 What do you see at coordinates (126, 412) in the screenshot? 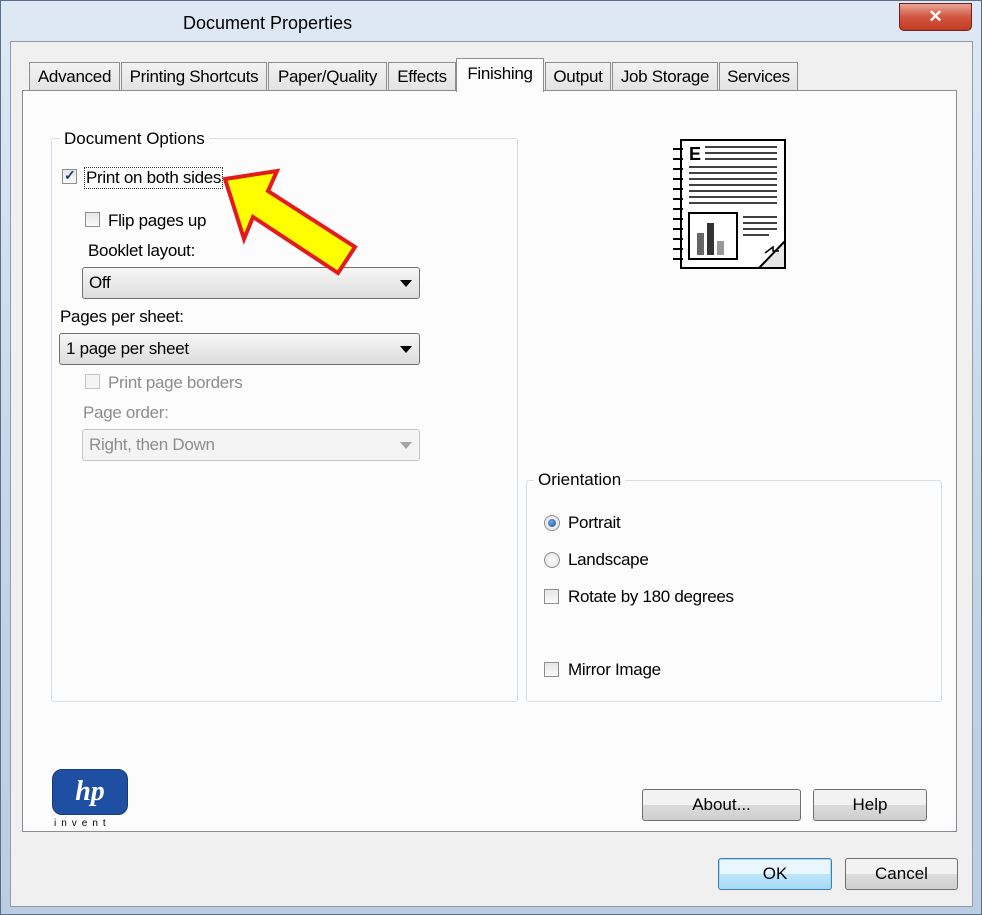
I see `page-order-label: Page order:` at bounding box center [126, 412].